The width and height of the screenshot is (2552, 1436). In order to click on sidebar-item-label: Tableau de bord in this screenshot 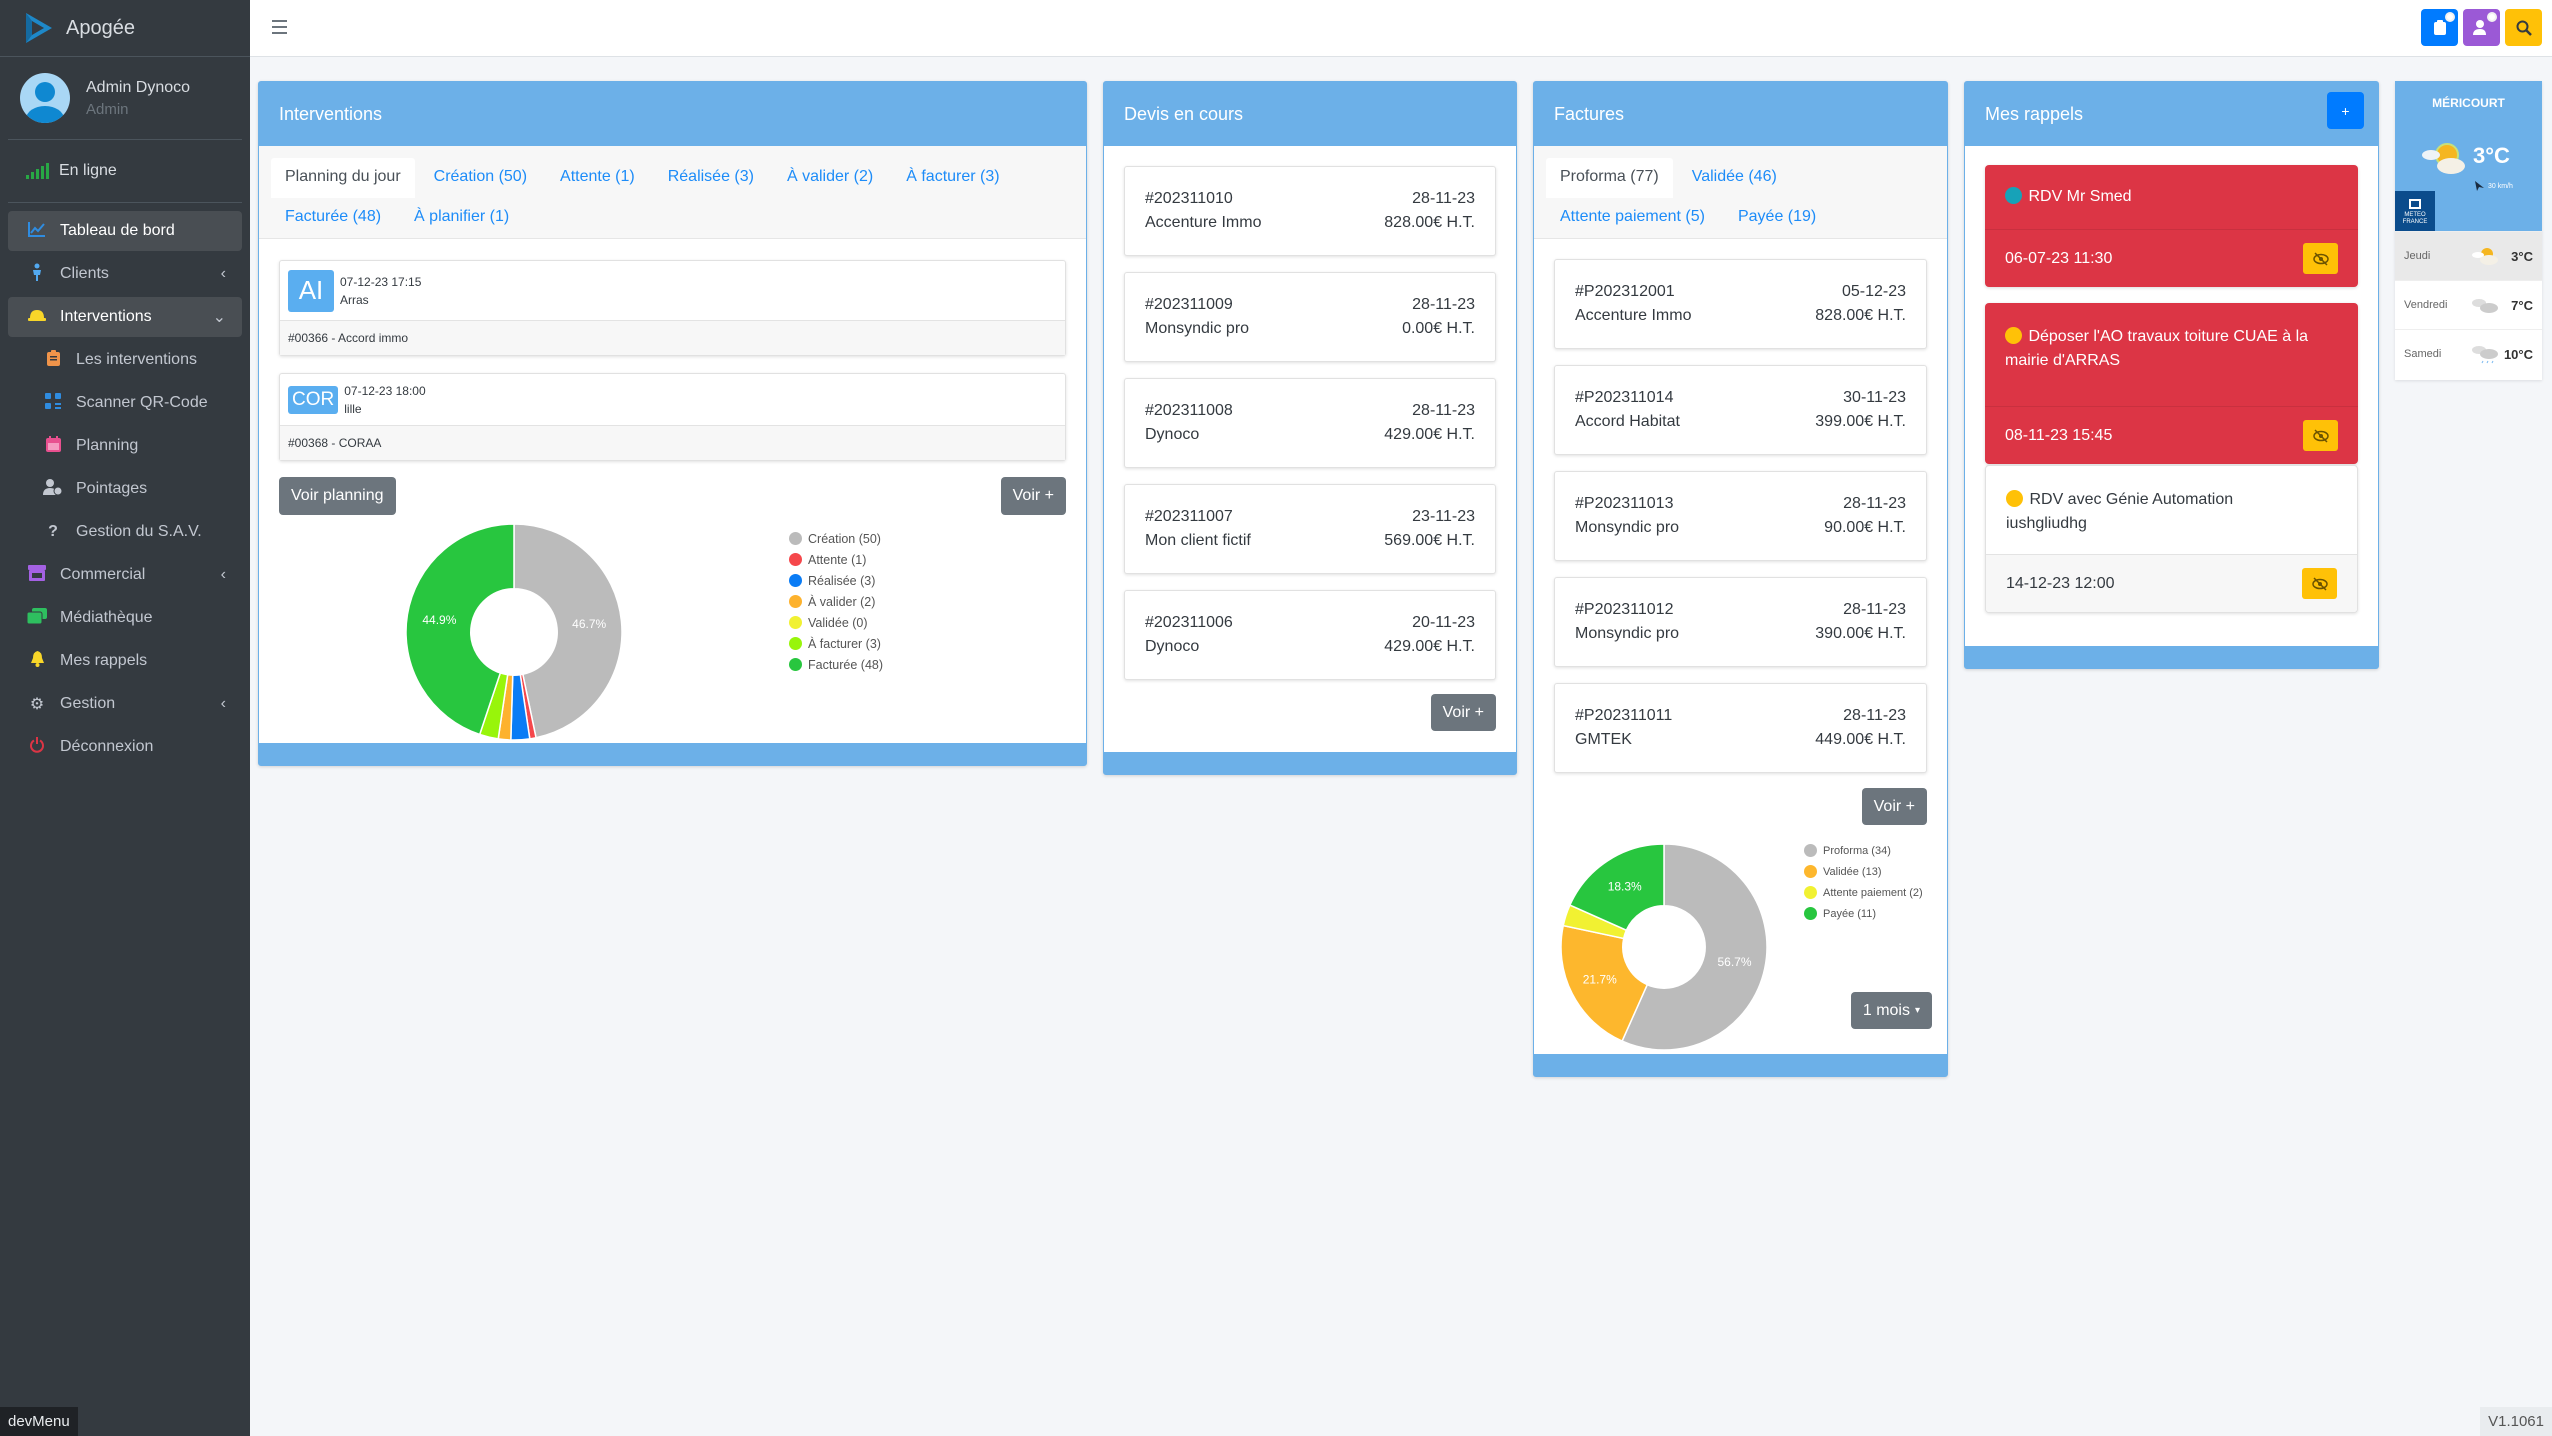, I will do `click(117, 230)`.